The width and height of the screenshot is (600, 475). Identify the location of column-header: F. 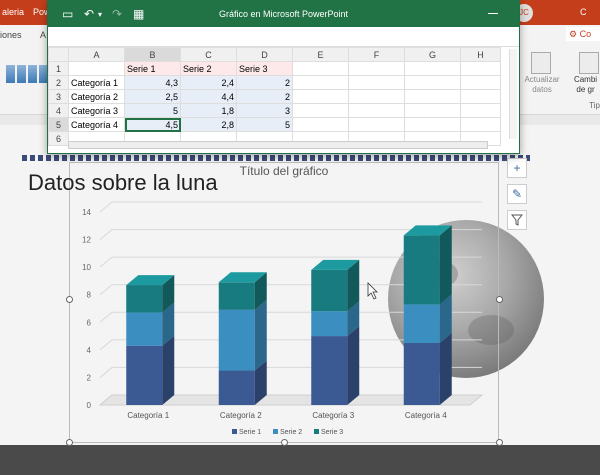
(376, 54).